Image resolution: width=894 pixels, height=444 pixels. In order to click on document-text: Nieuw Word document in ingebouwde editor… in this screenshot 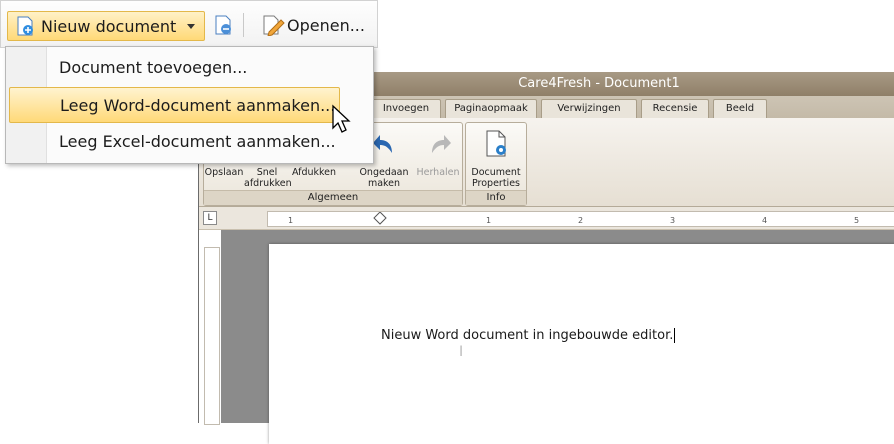, I will do `click(528, 335)`.